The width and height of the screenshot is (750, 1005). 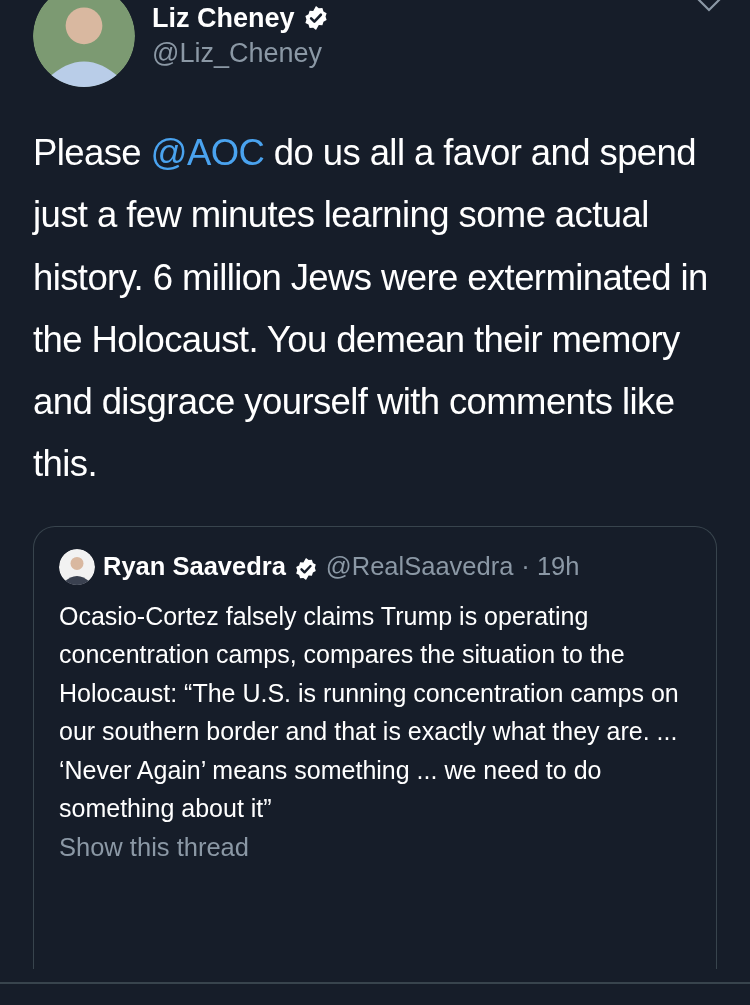 What do you see at coordinates (419, 567) in the screenshot?
I see `quoted-author-handle: @RealSaavedra` at bounding box center [419, 567].